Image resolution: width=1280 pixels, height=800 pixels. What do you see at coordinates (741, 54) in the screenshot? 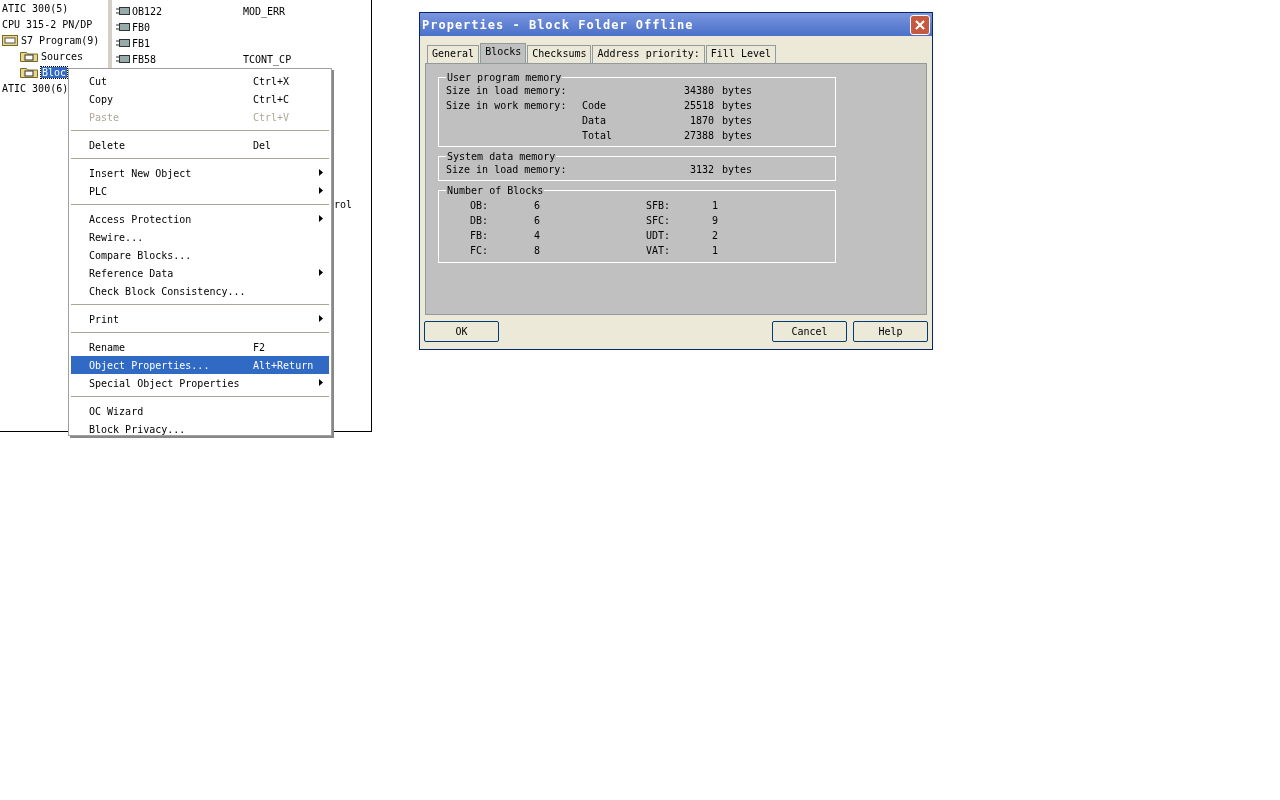
I see `tab: Fill Level` at bounding box center [741, 54].